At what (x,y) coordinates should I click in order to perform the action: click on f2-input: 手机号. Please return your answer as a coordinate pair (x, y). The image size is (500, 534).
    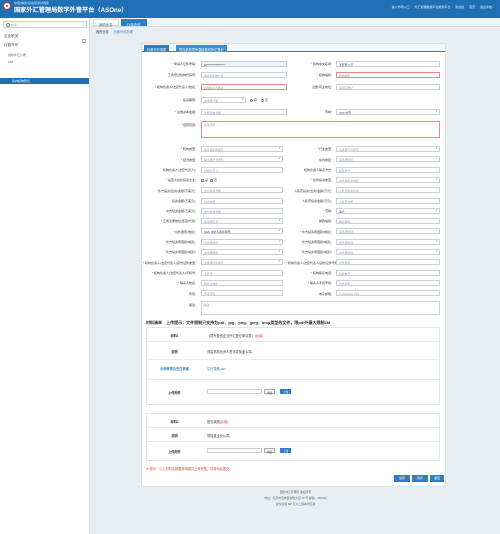
    Looking at the image, I should click on (242, 272).